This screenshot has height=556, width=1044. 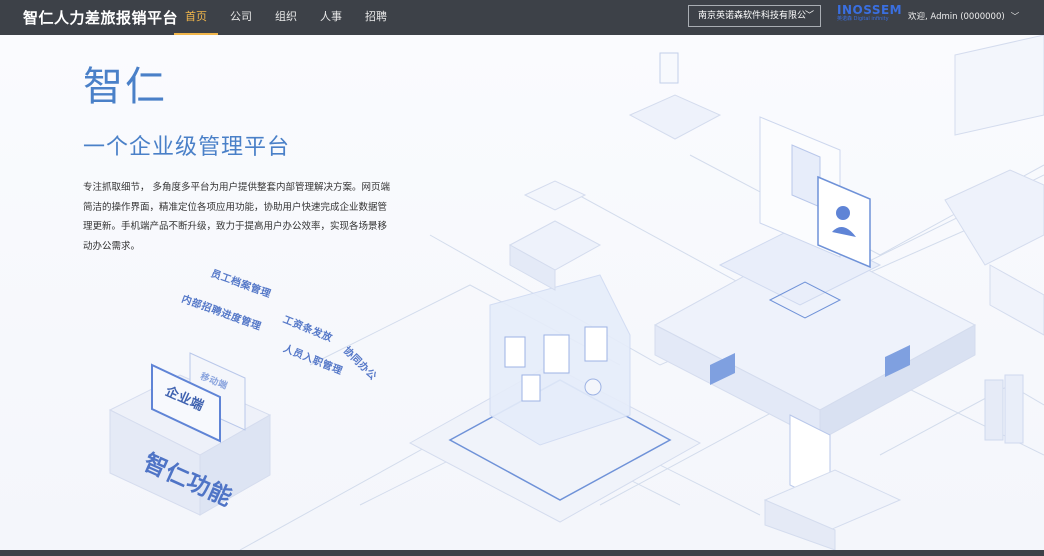 I want to click on app-title: 智仁人力差旅报销平台, so click(x=101, y=18).